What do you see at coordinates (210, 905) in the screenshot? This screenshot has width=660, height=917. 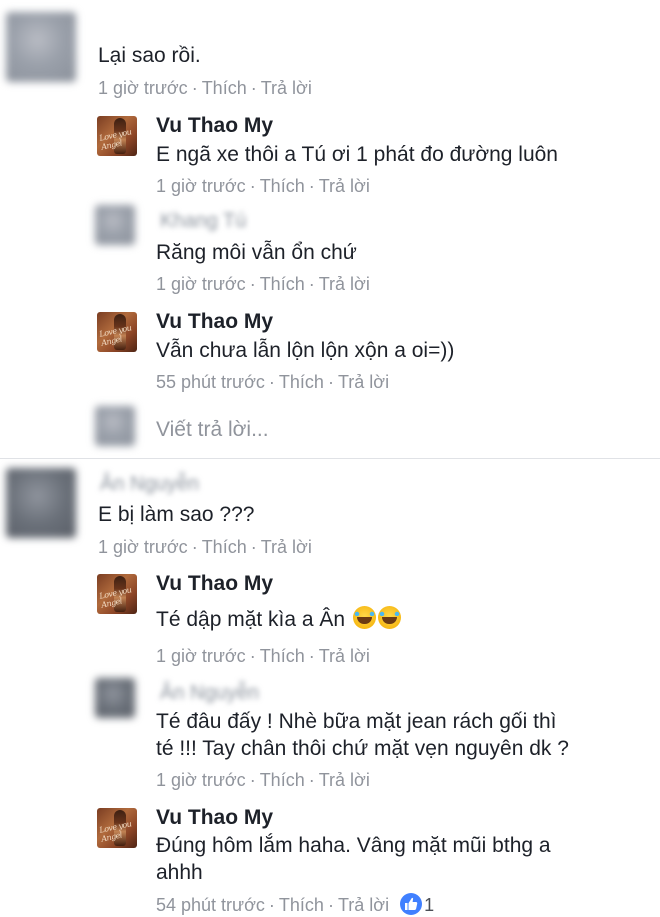 I see `timestamp: 54 phút trước` at bounding box center [210, 905].